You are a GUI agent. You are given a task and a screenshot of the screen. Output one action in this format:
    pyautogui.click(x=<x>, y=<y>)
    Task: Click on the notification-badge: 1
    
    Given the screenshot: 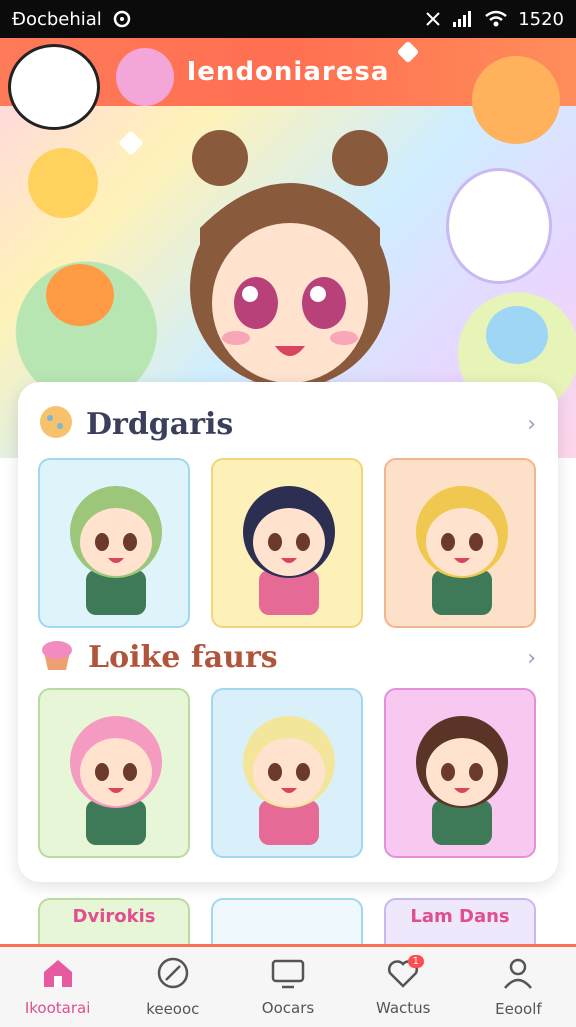 What is the action you would take?
    pyautogui.click(x=415, y=961)
    